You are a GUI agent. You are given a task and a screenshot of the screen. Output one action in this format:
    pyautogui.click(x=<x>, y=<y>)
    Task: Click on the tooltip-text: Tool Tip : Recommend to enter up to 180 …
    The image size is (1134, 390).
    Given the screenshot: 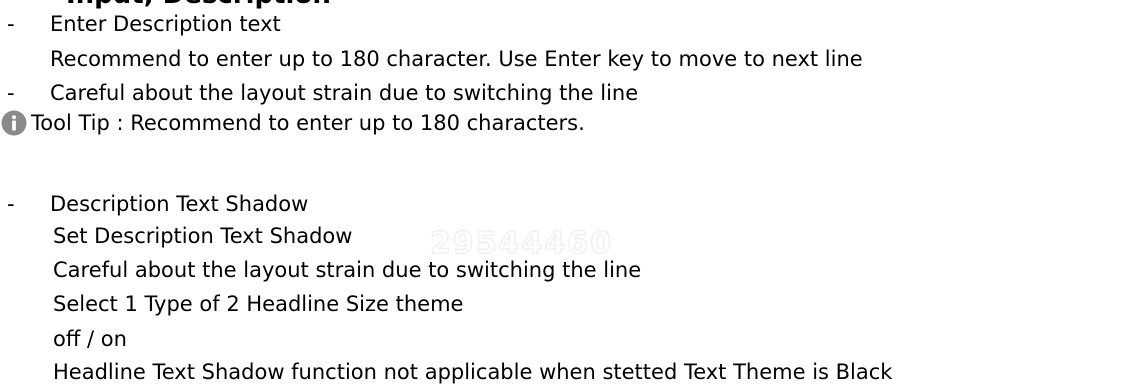 What is the action you would take?
    pyautogui.click(x=308, y=123)
    